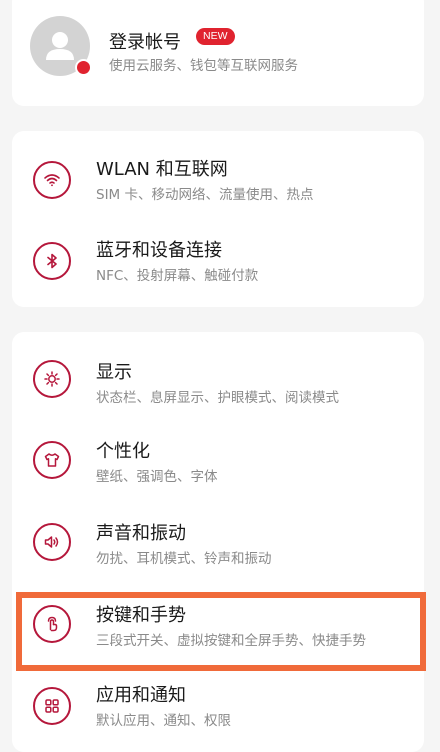 The image size is (440, 752). I want to click on settings-item-title: 蓝牙和设备连接, so click(159, 250).